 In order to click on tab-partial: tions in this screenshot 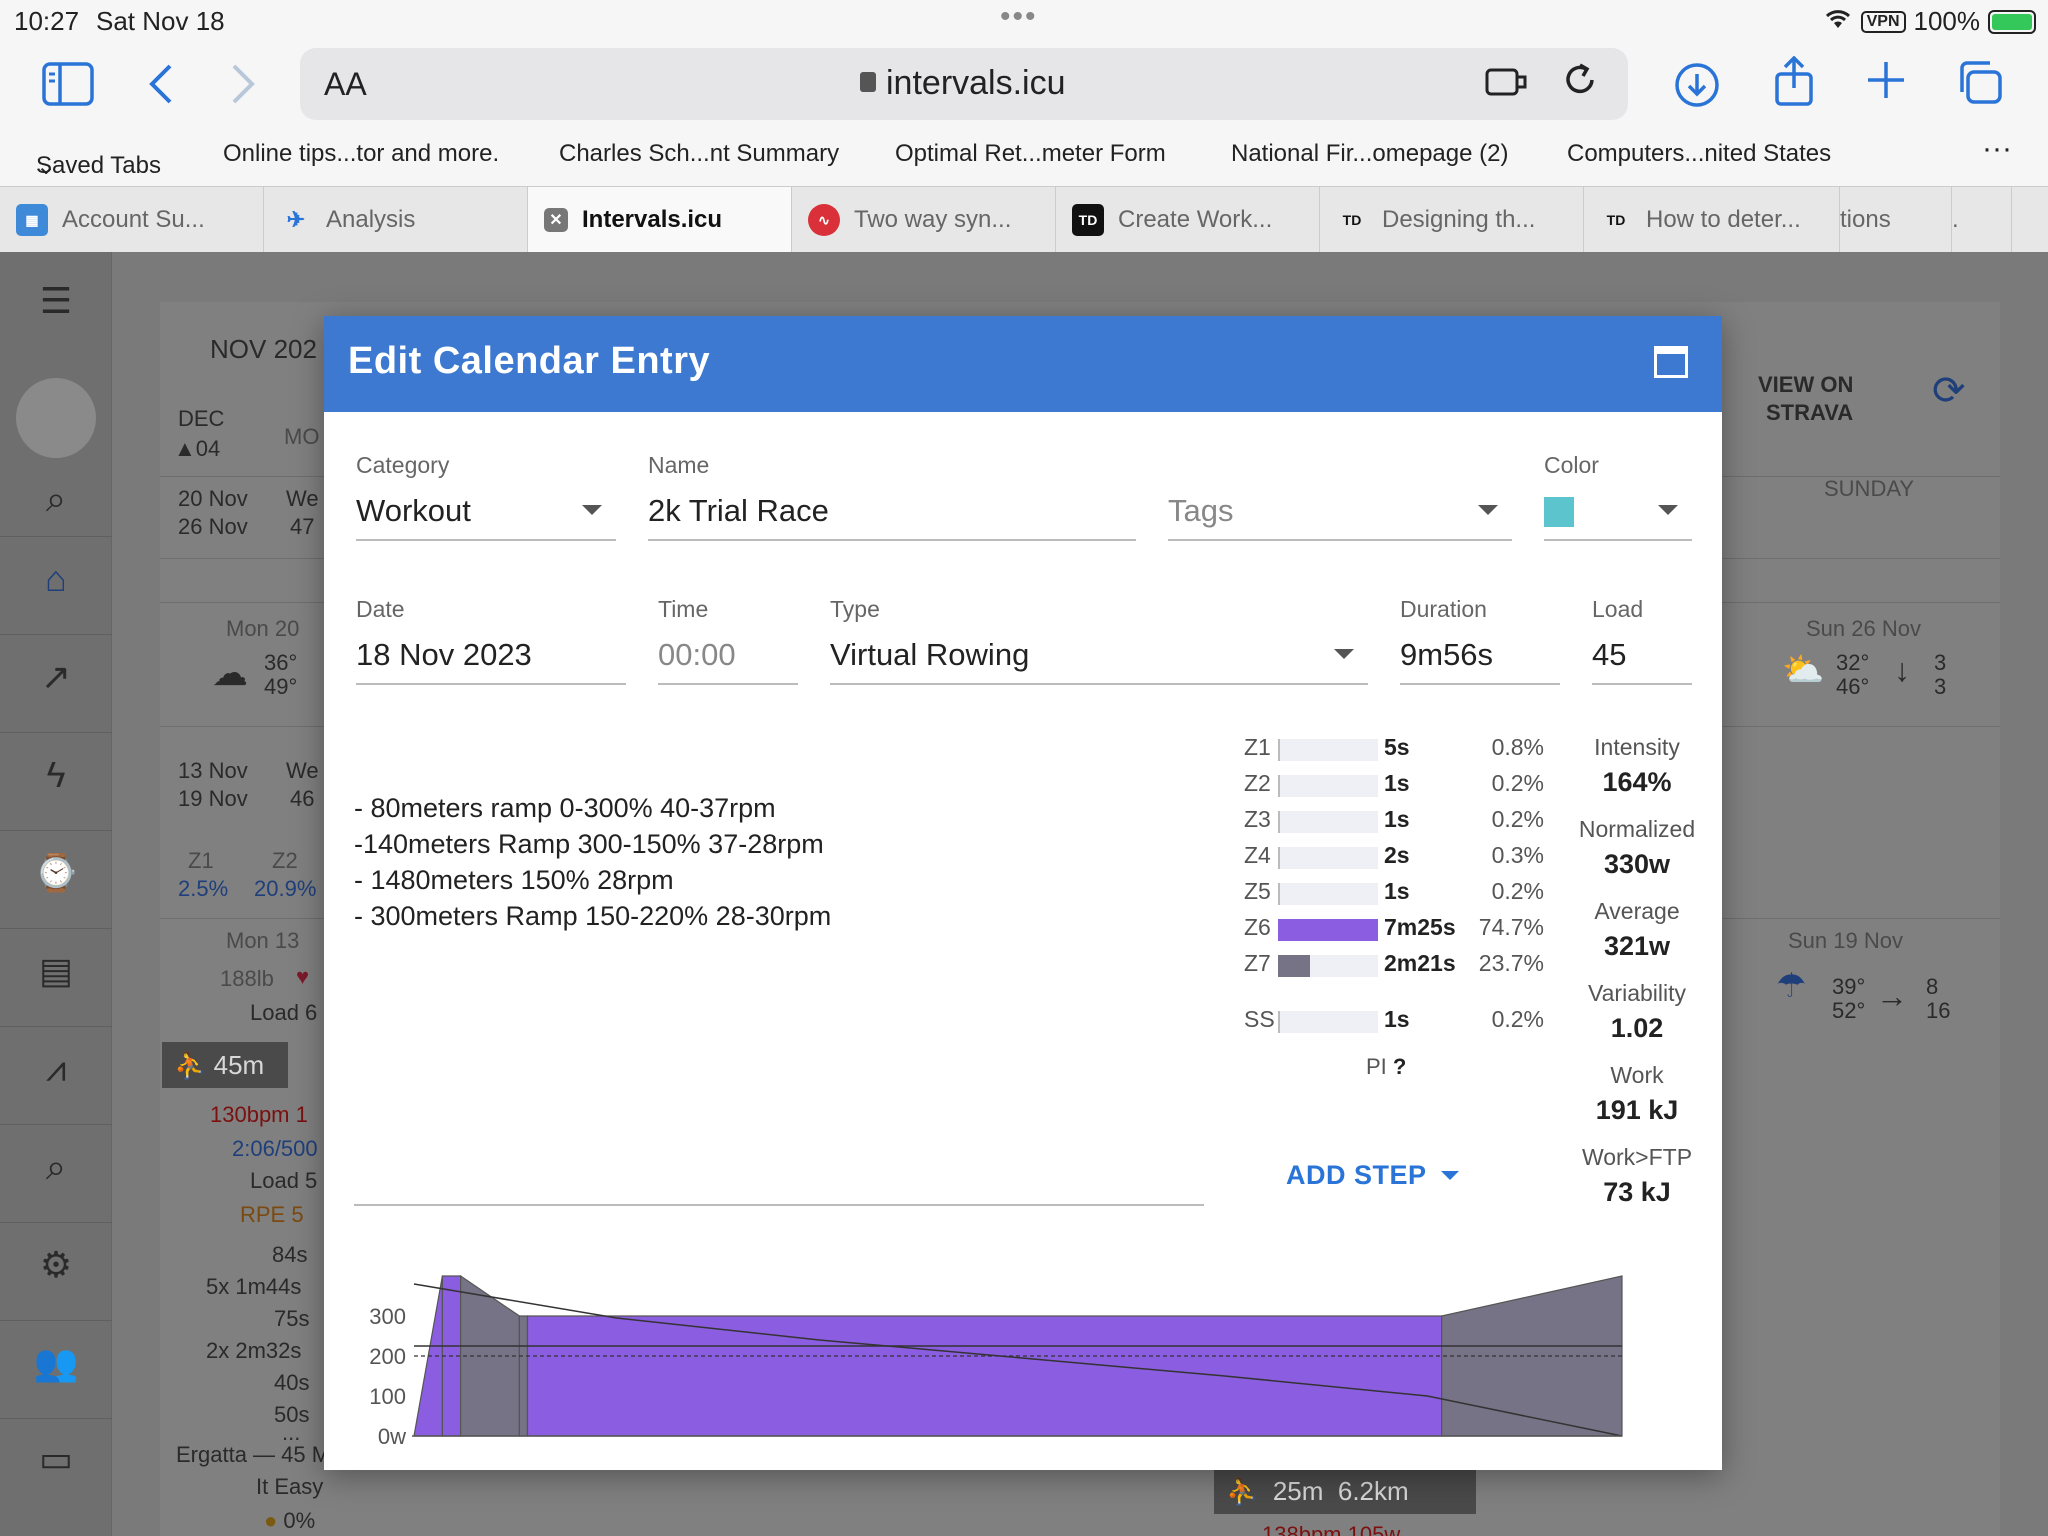, I will do `click(1896, 220)`.